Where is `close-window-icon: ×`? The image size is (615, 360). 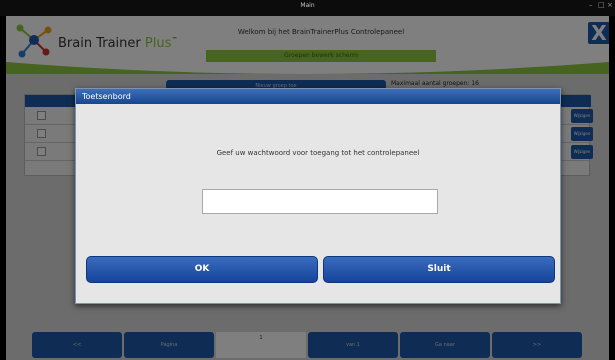
close-window-icon: × is located at coordinates (610, 5).